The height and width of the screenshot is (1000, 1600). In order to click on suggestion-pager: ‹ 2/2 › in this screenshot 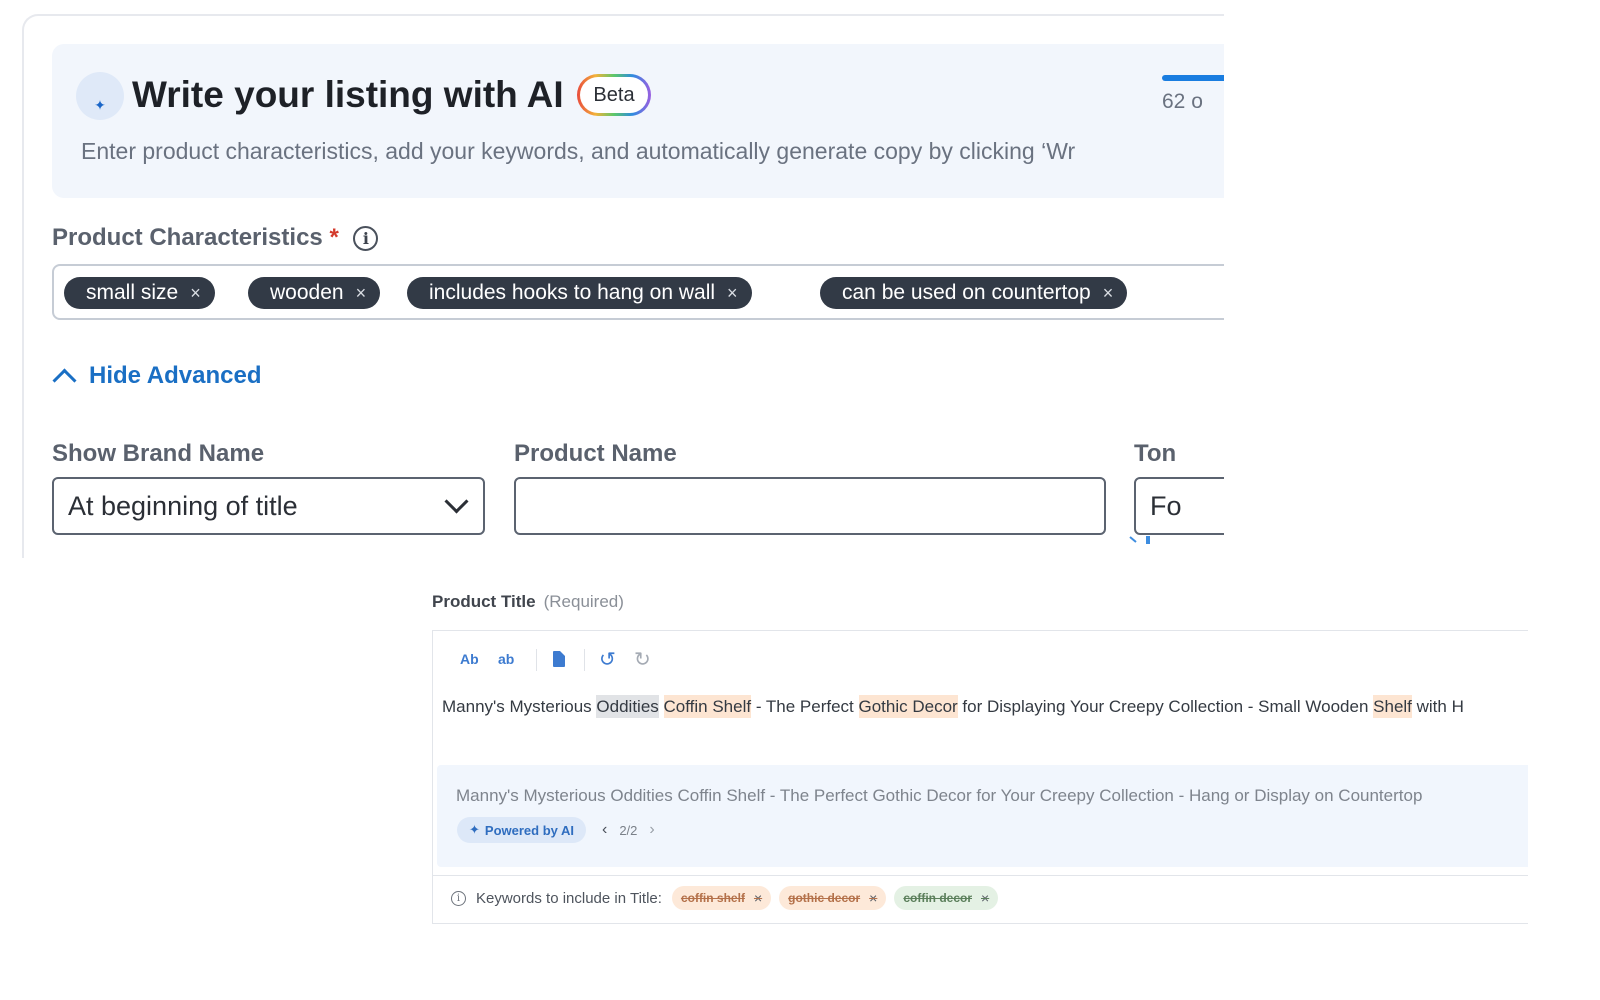, I will do `click(628, 830)`.